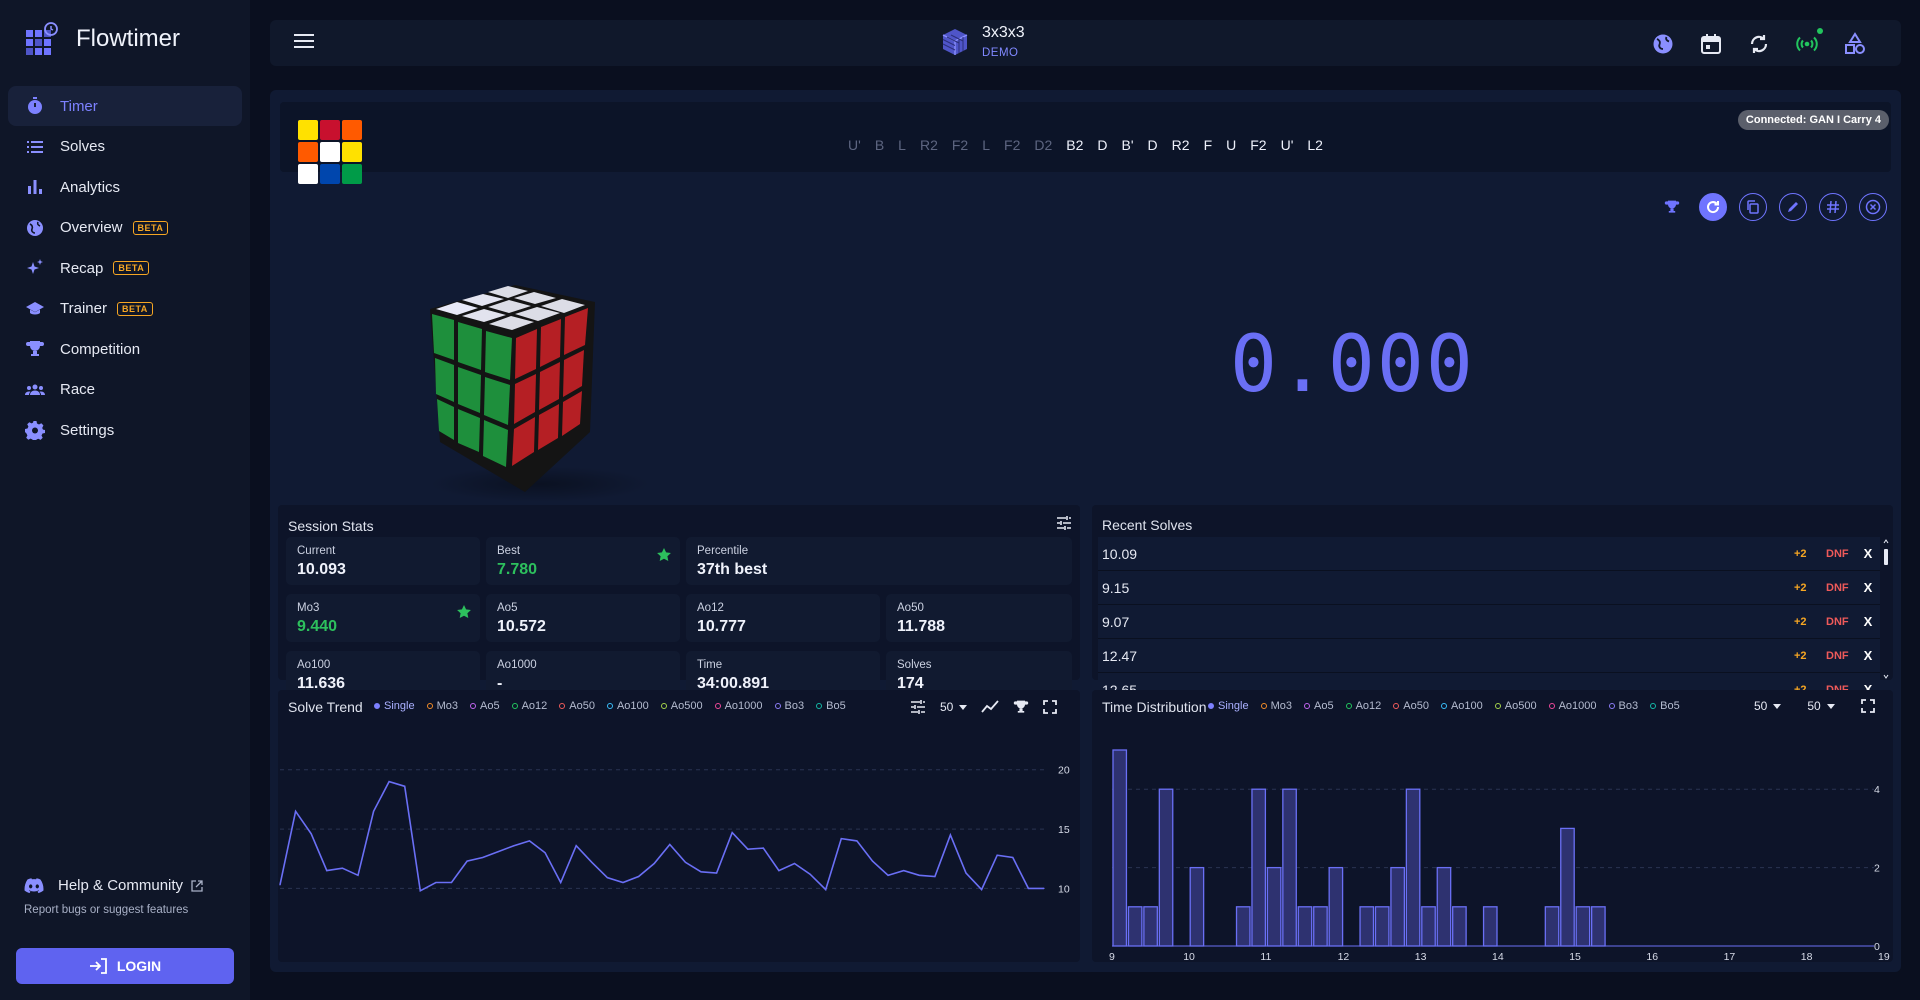 This screenshot has height=1000, width=1920. I want to click on enter-time-button, so click(1833, 207).